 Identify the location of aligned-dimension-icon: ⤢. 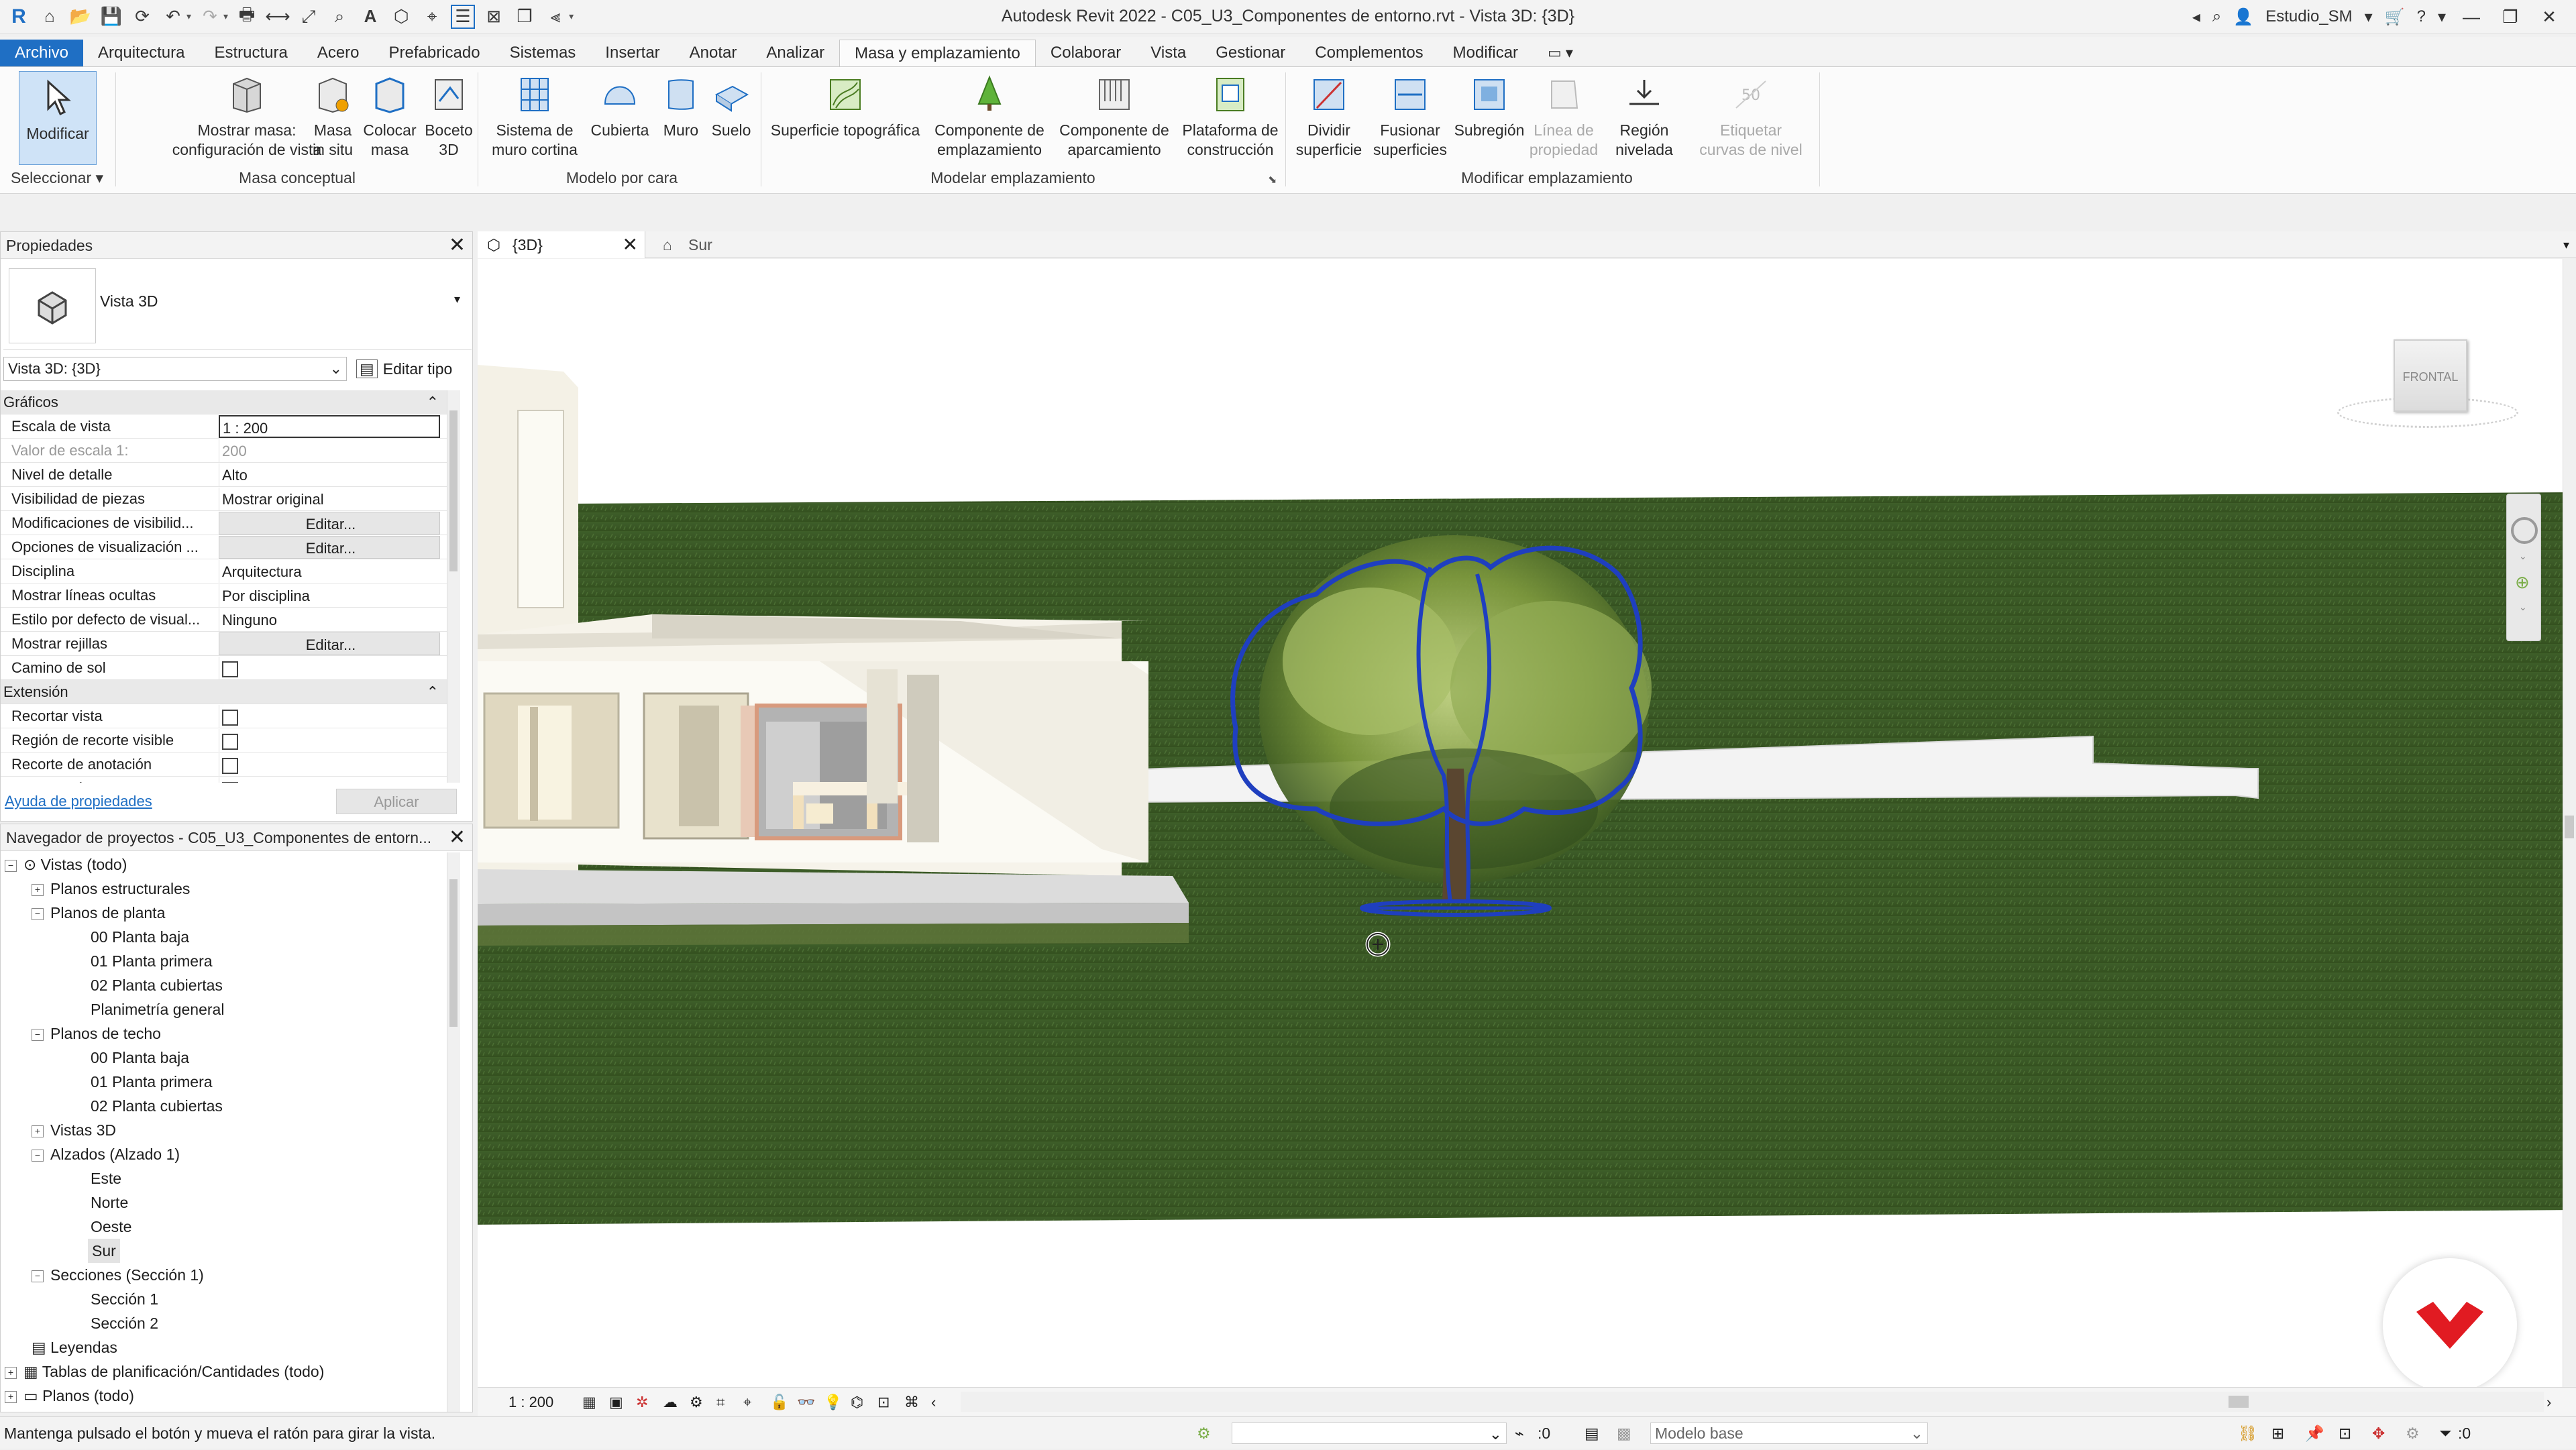
(309, 17).